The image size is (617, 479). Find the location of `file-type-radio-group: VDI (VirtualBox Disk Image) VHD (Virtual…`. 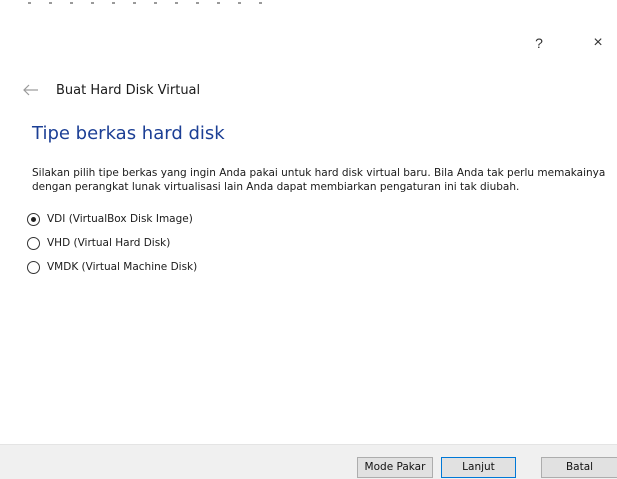

file-type-radio-group: VDI (VirtualBox Disk Image) VHD (Virtual… is located at coordinates (112, 243).